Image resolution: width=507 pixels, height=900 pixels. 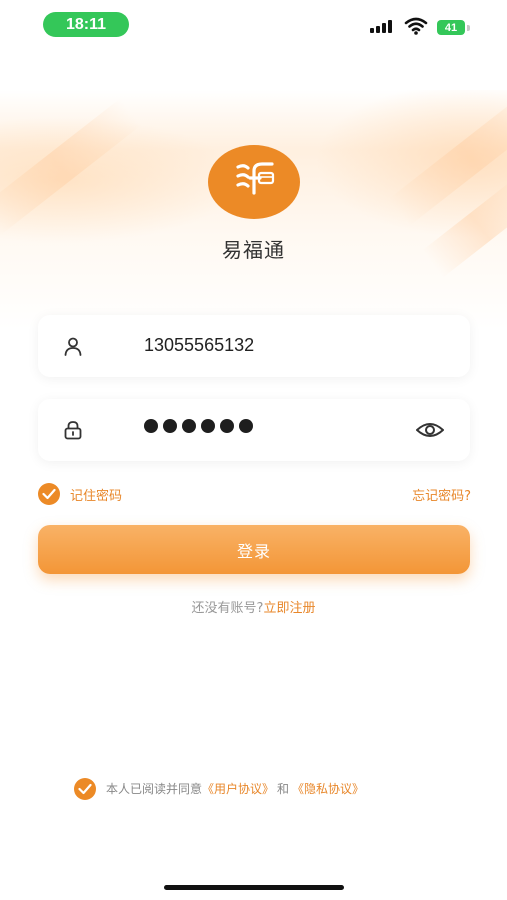 What do you see at coordinates (283, 789) in the screenshot?
I see `agreement-conjunction: 和` at bounding box center [283, 789].